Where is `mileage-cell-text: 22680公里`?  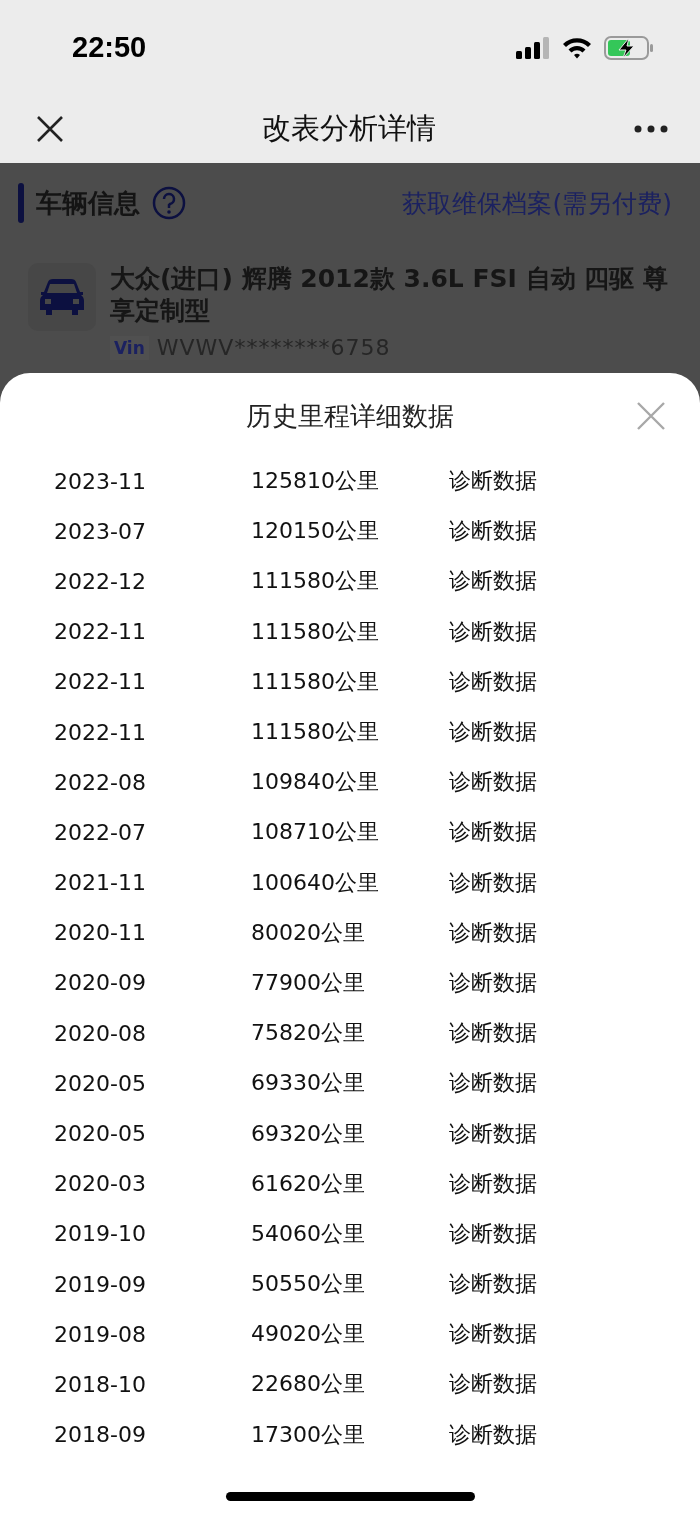 mileage-cell-text: 22680公里 is located at coordinates (308, 1384).